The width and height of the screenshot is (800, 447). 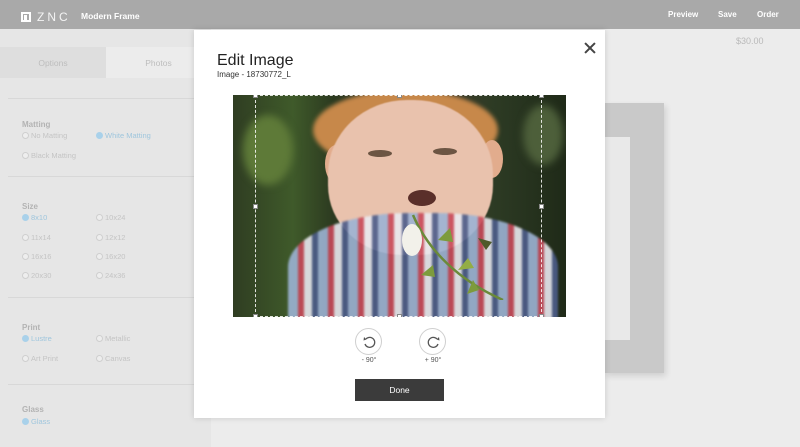 I want to click on top-bar: ZNC Modern Frame Preview Save Order, so click(x=400, y=14).